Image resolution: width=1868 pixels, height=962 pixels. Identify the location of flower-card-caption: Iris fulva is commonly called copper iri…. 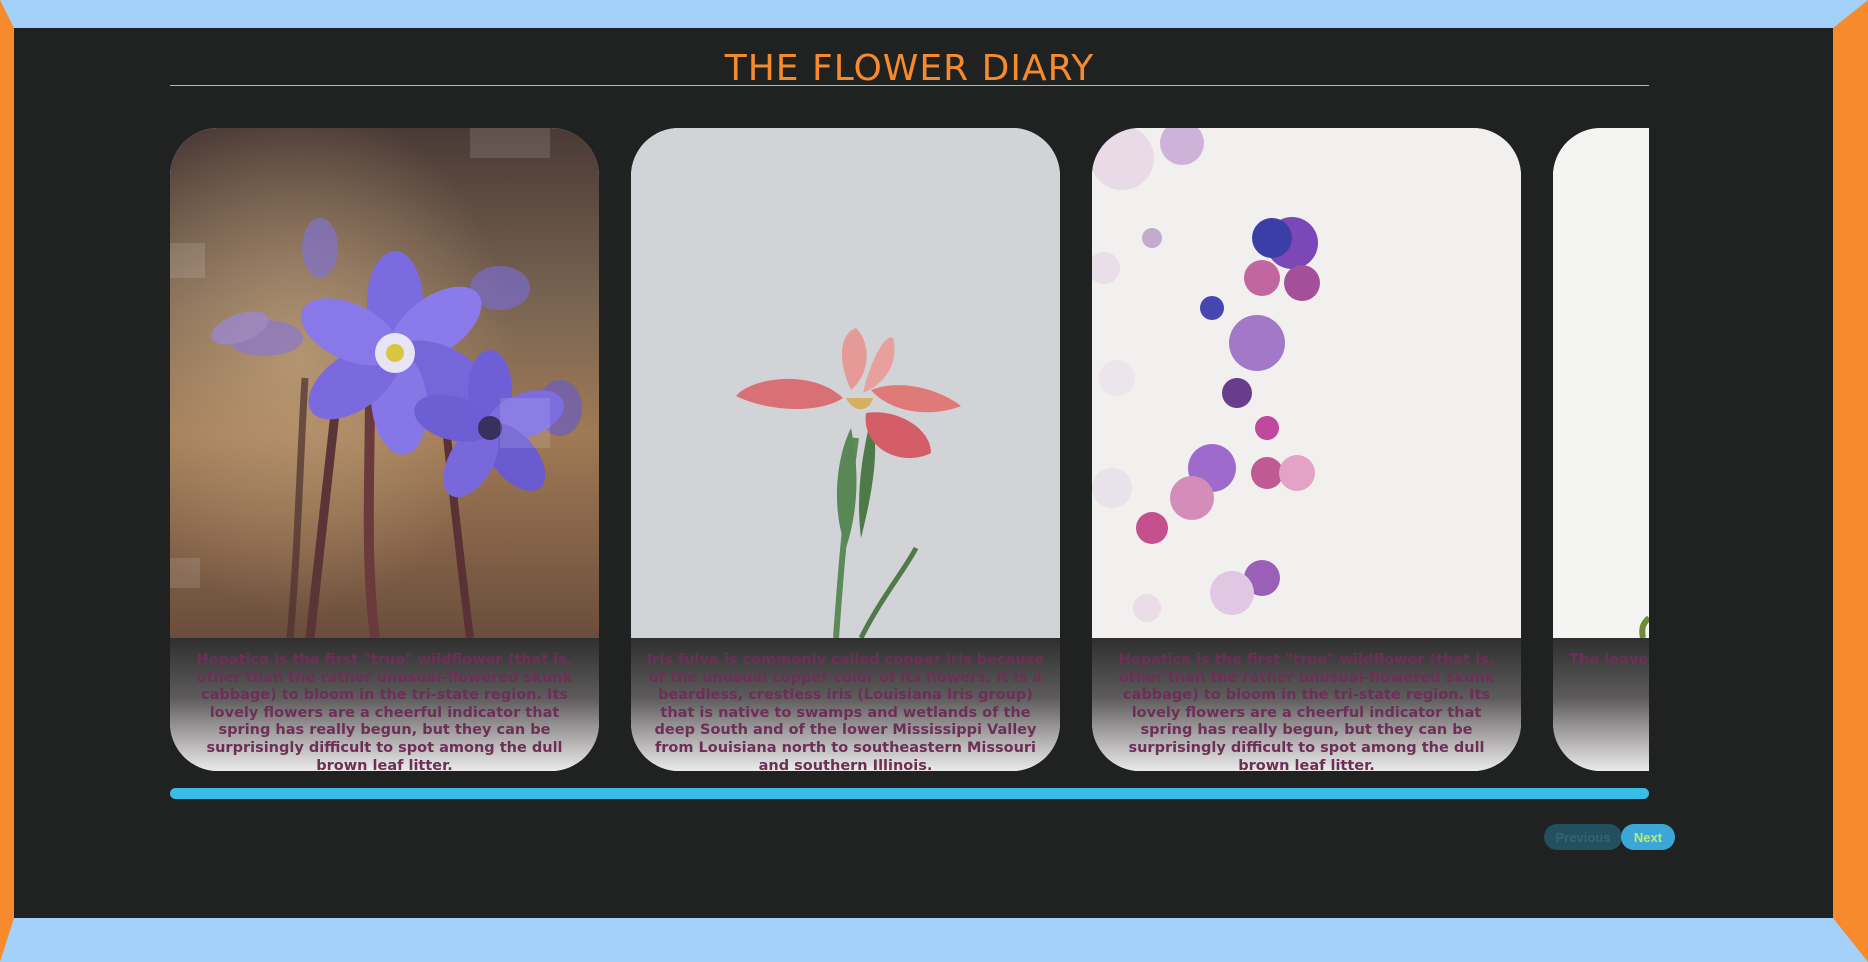
(845, 704).